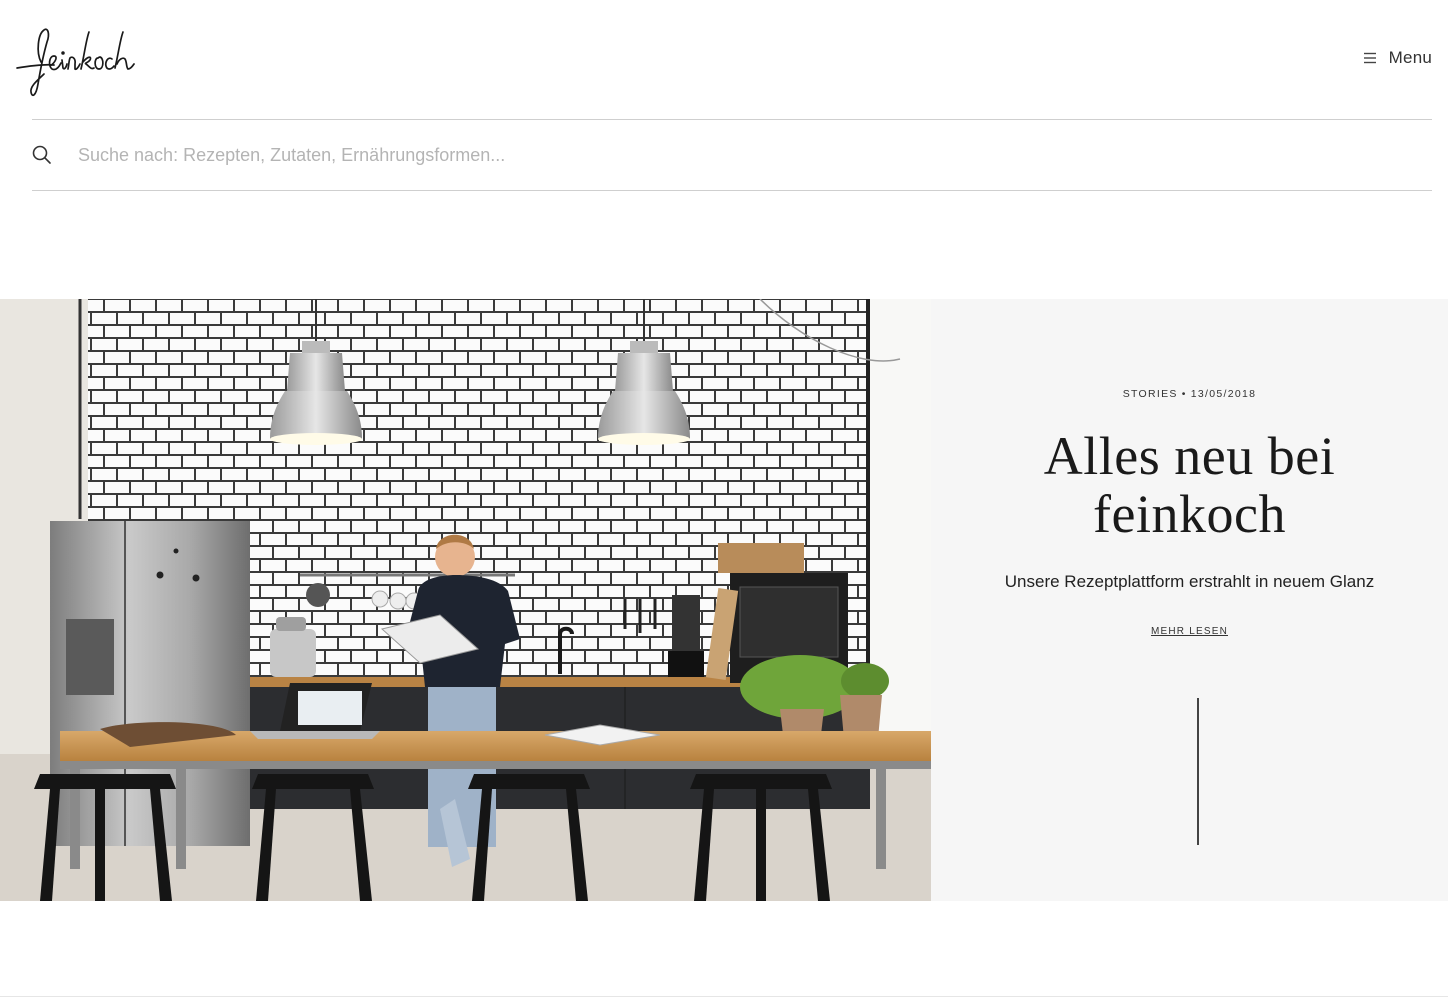  Describe the element at coordinates (1223, 394) in the screenshot. I see `post-date: 13/05/2018` at that location.